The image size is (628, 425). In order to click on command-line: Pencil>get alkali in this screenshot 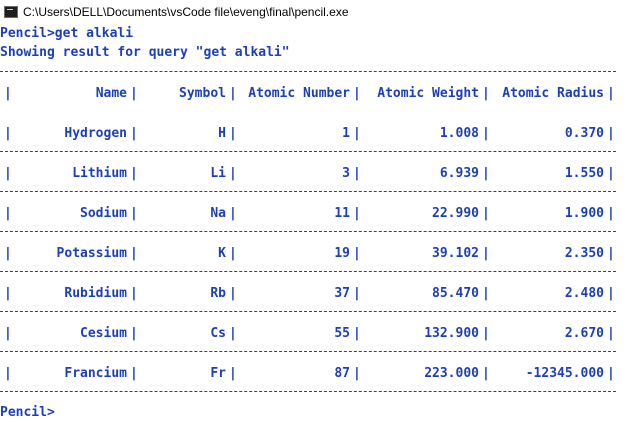, I will do `click(67, 33)`.